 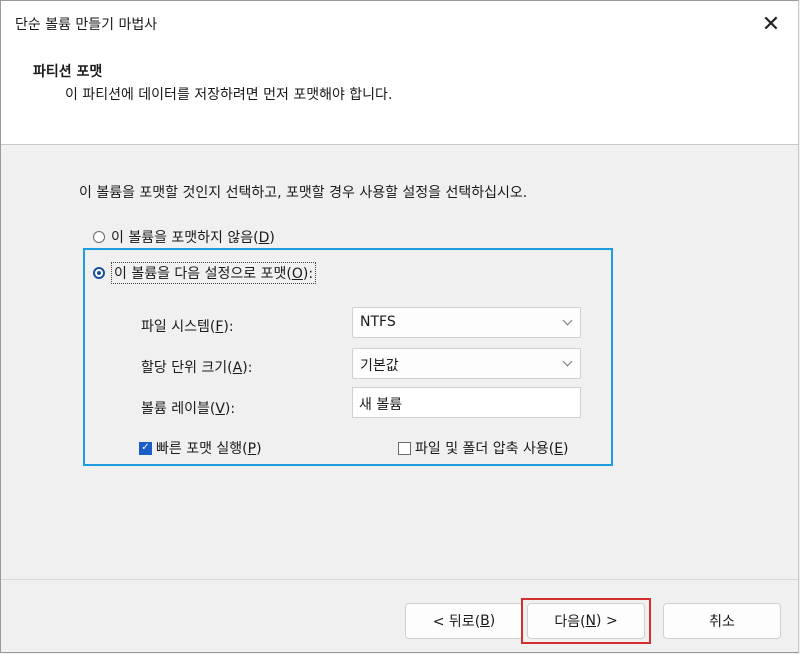 I want to click on page-title: 파티션 포맷, so click(x=68, y=72).